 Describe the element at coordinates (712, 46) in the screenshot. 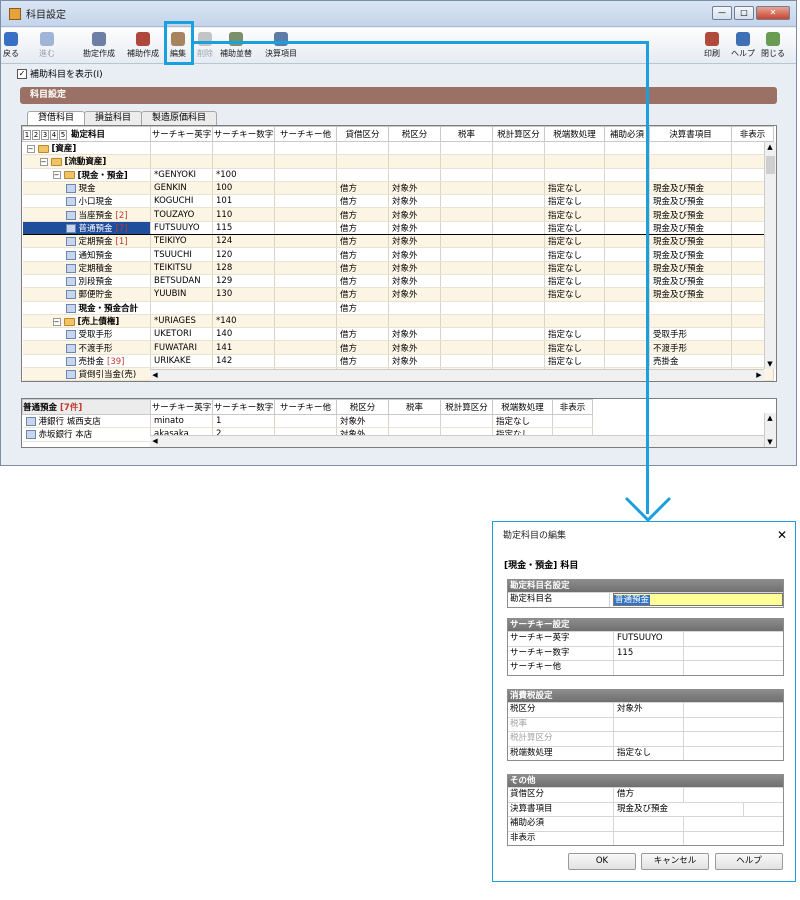

I see `toolbar-right-button-0: 印刷` at that location.